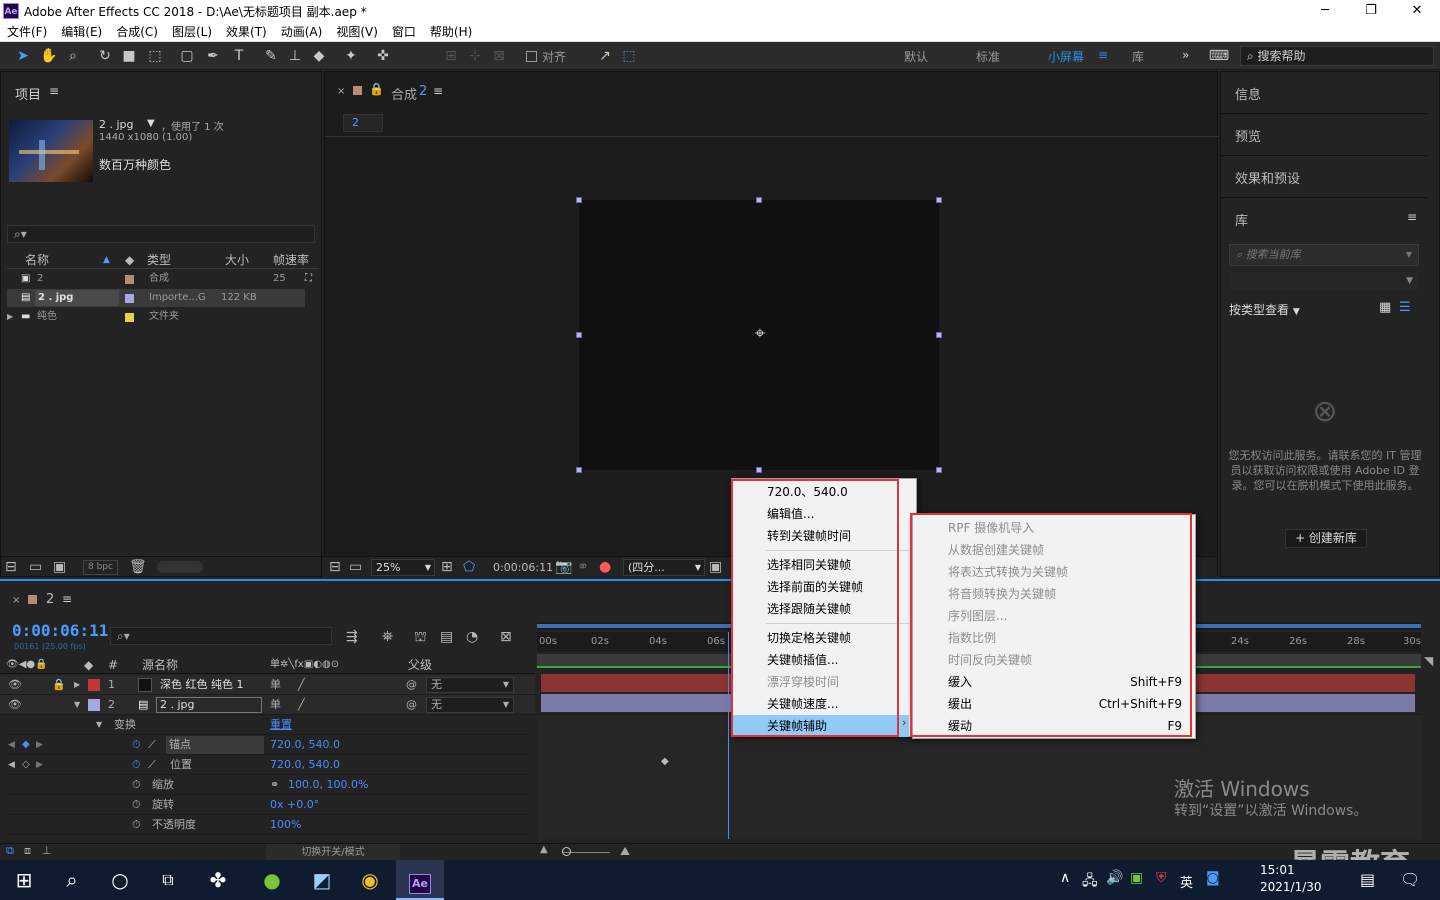  I want to click on type-tool-icon: T, so click(239, 56).